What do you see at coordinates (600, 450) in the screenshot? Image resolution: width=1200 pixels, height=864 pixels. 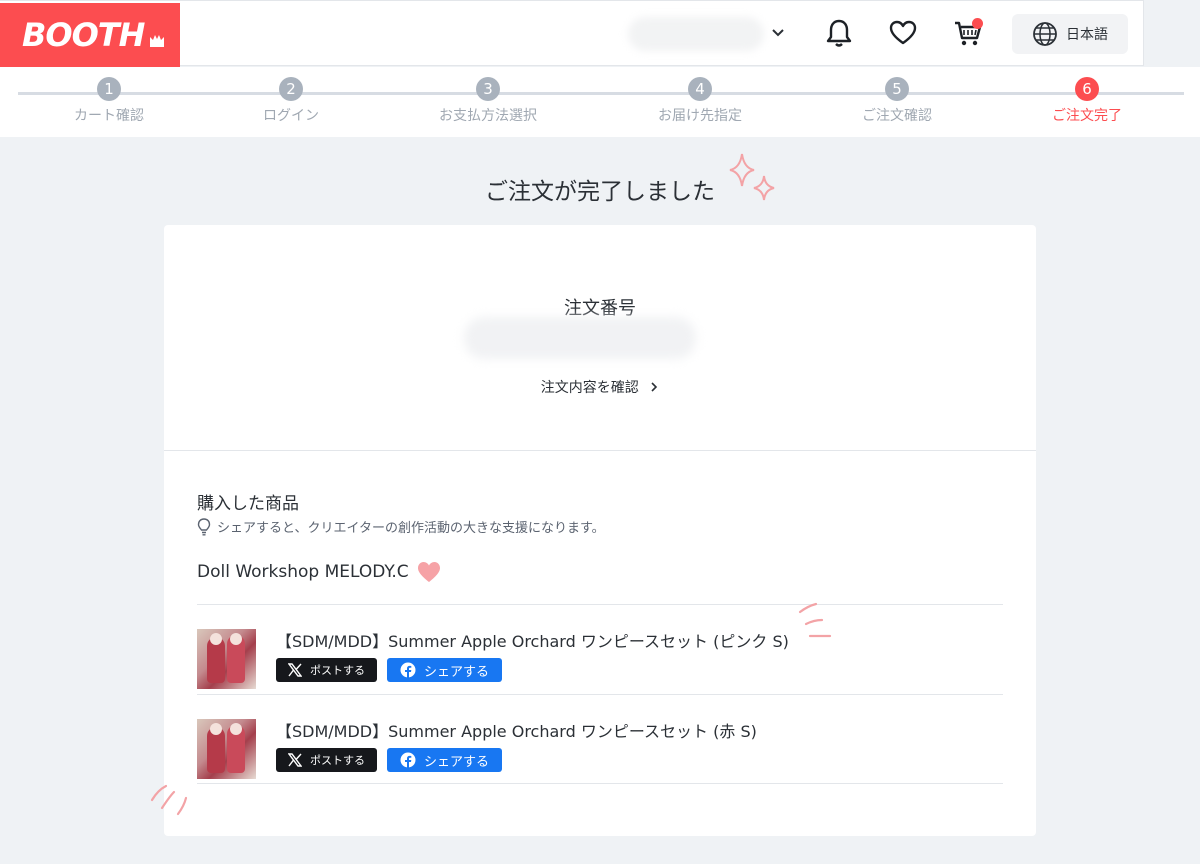 I see `card-divider` at bounding box center [600, 450].